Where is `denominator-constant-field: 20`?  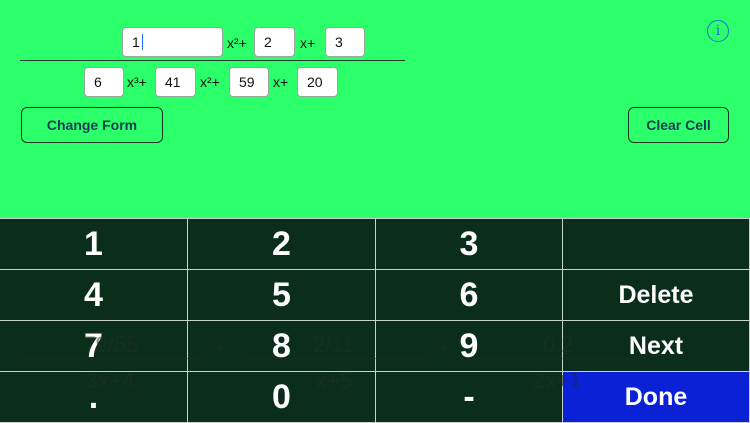
denominator-constant-field: 20 is located at coordinates (317, 82).